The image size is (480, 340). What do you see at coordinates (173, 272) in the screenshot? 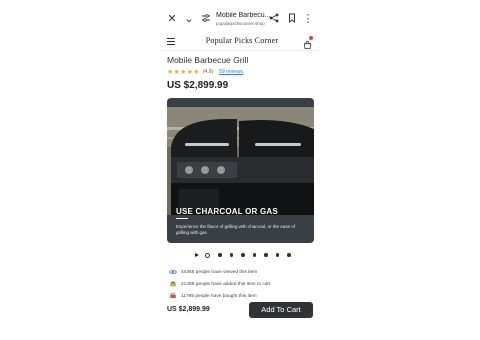
I see `eye-icon` at bounding box center [173, 272].